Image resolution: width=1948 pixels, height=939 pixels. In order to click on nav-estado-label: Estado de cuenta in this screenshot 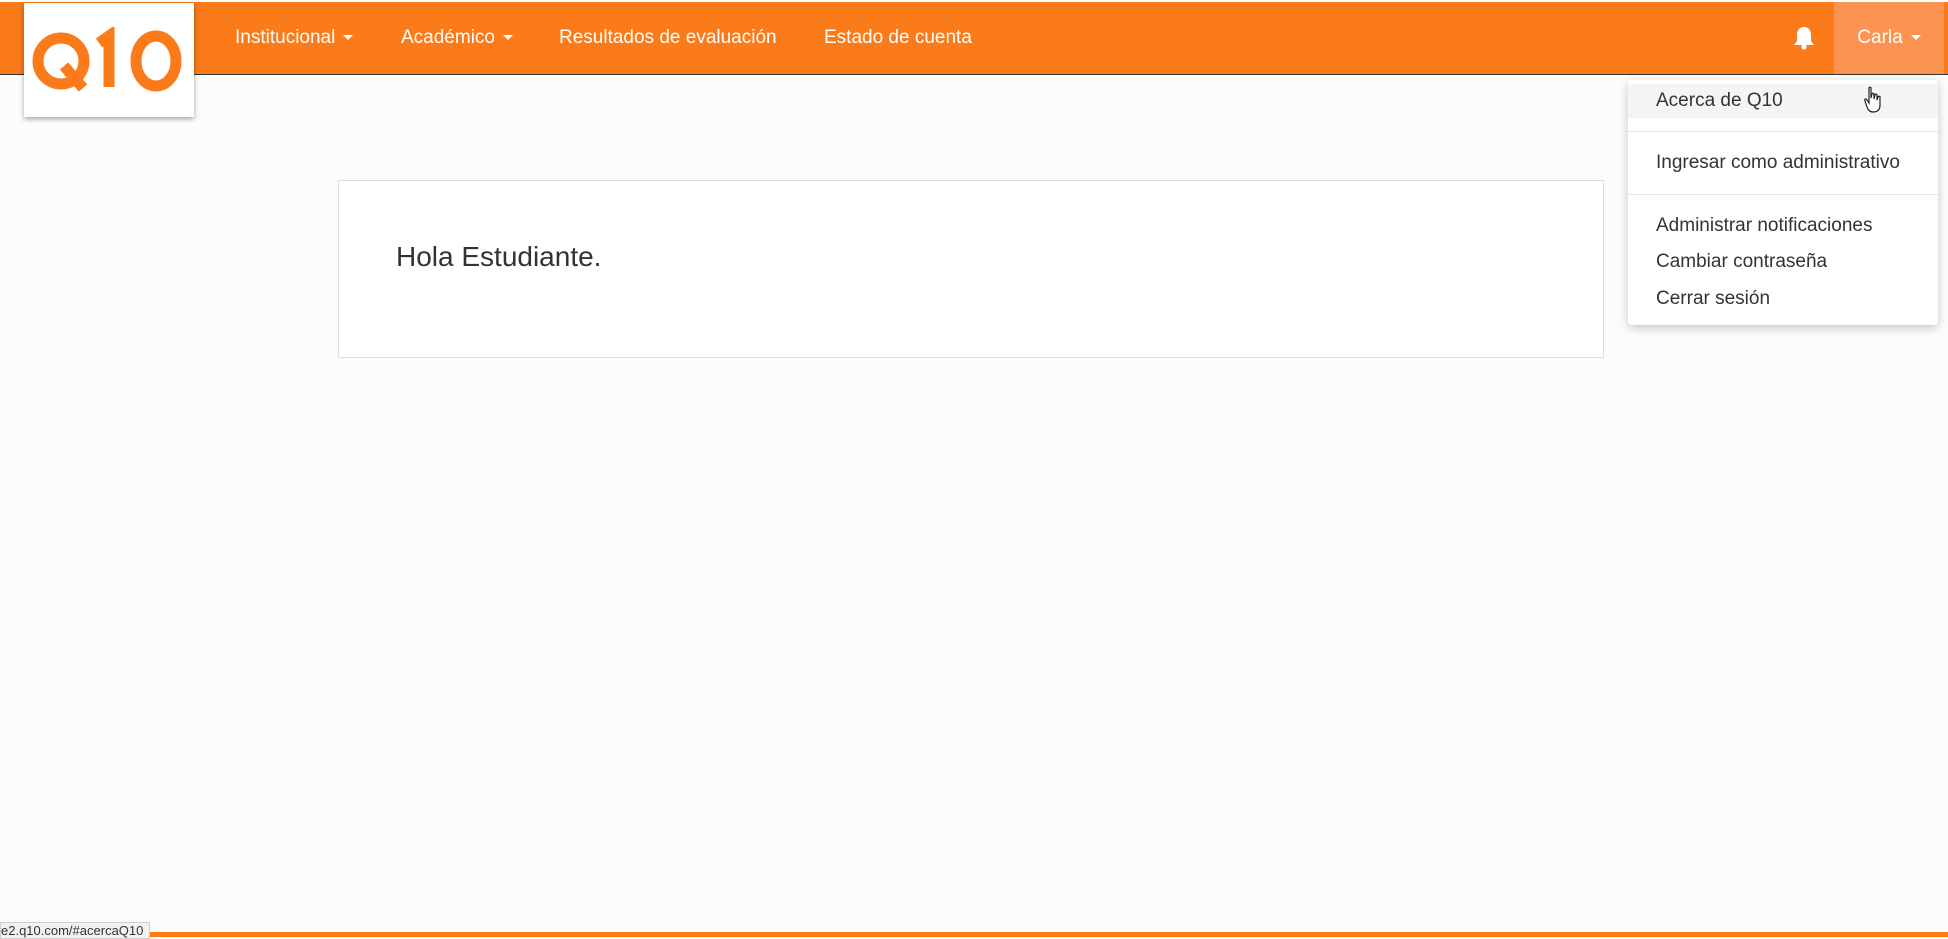, I will do `click(898, 37)`.